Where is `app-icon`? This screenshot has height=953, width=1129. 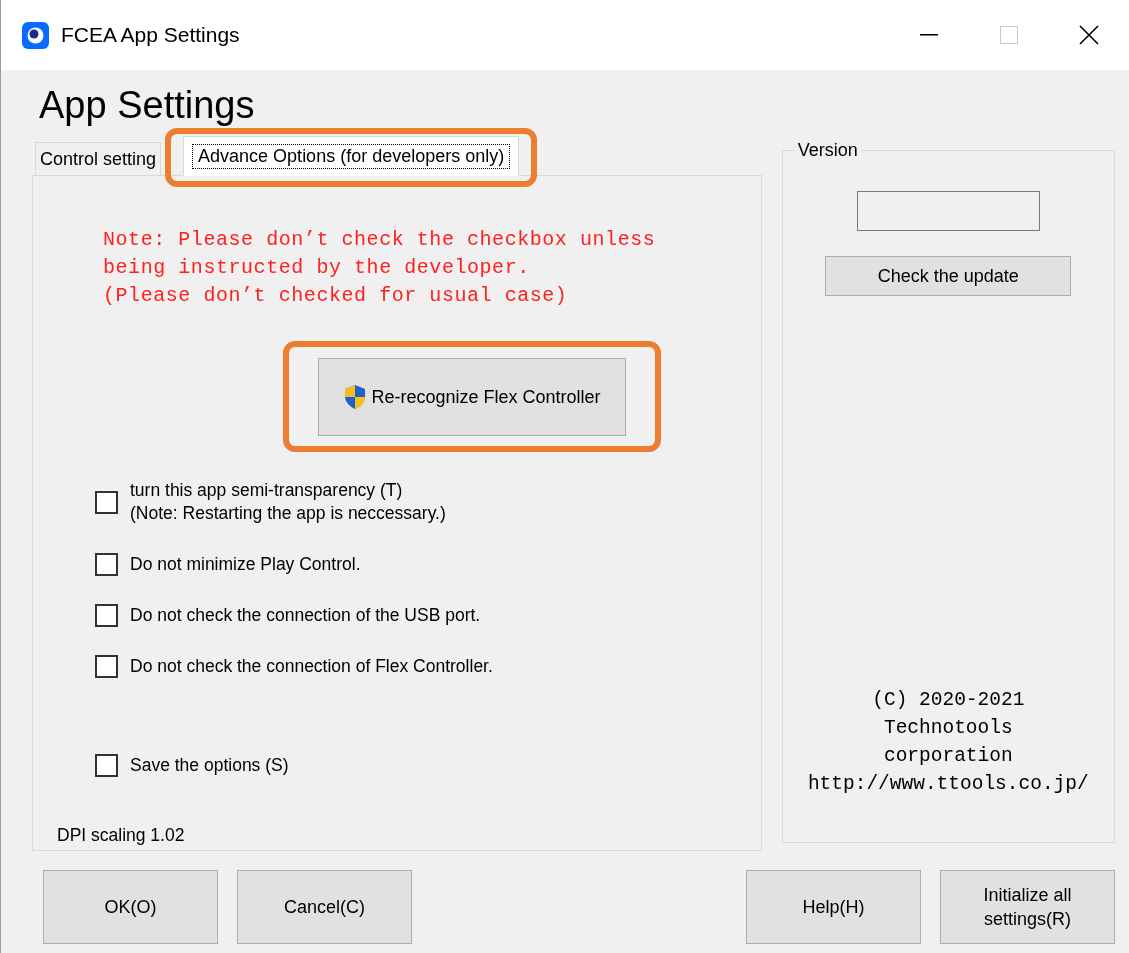
app-icon is located at coordinates (35, 35).